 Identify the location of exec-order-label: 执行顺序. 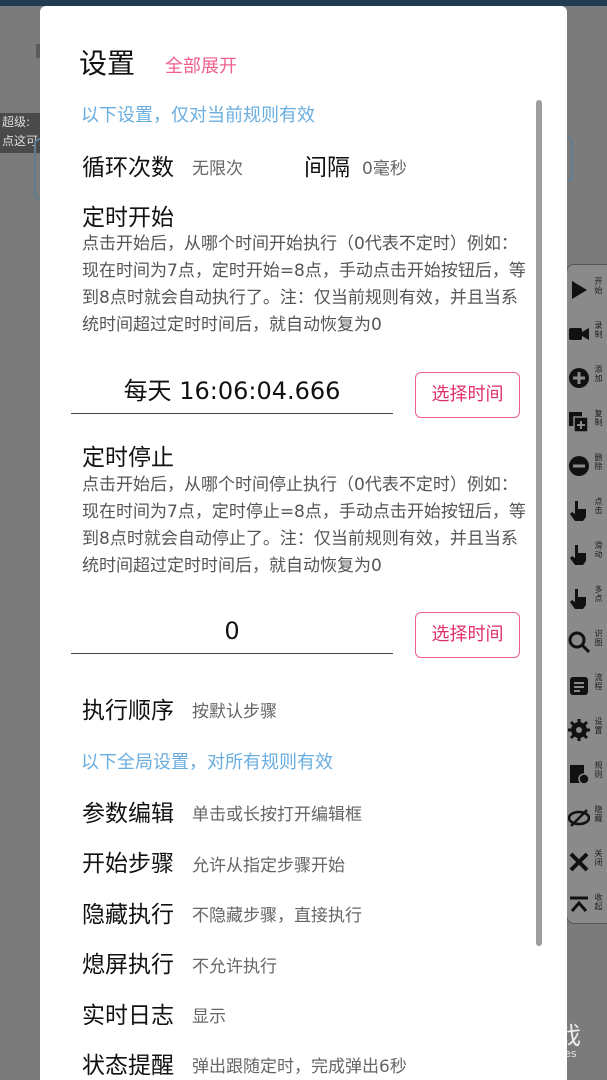
(128, 708).